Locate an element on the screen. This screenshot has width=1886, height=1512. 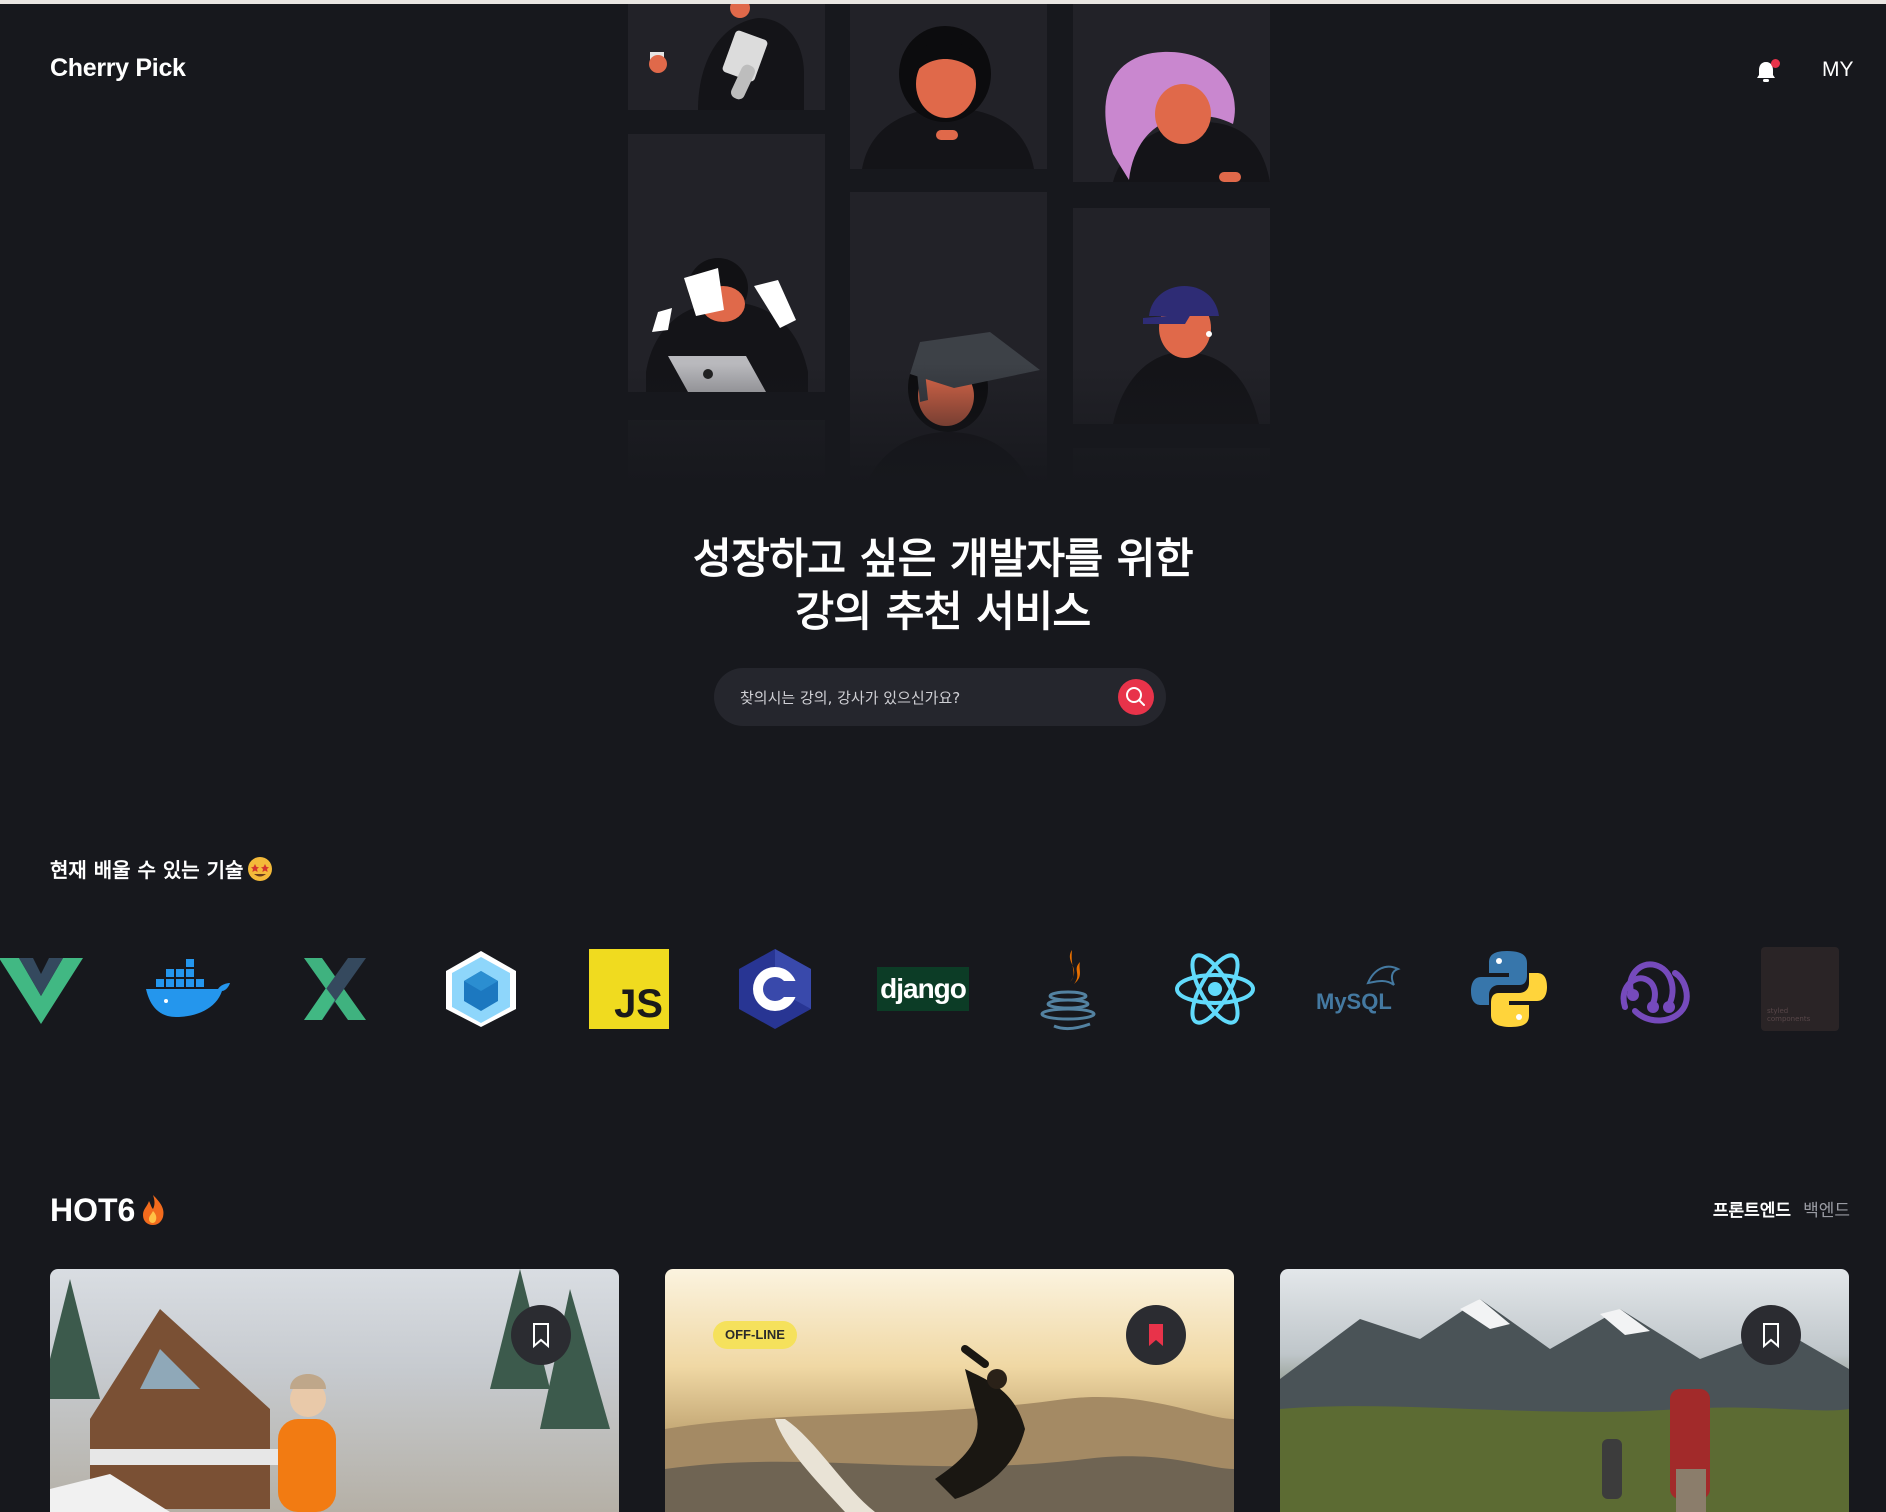
redux-icon is located at coordinates (1655, 989).